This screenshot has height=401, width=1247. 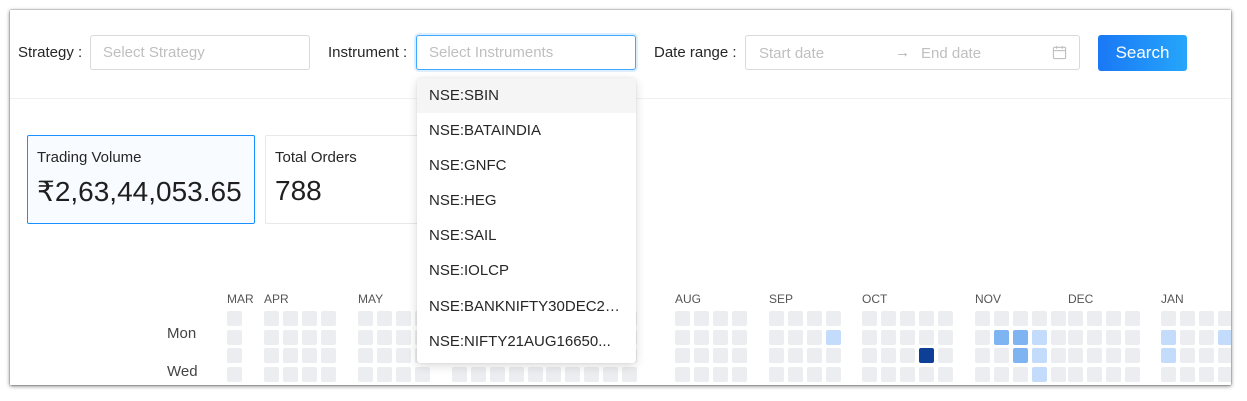 What do you see at coordinates (526, 200) in the screenshot?
I see `instrument-option: NSE:HEG` at bounding box center [526, 200].